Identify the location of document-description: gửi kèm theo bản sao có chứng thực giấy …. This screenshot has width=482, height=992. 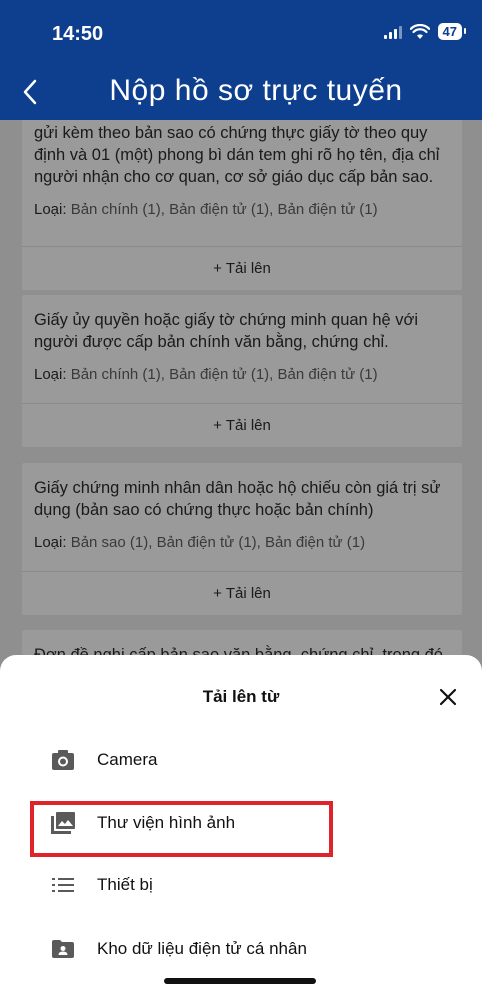
(237, 155).